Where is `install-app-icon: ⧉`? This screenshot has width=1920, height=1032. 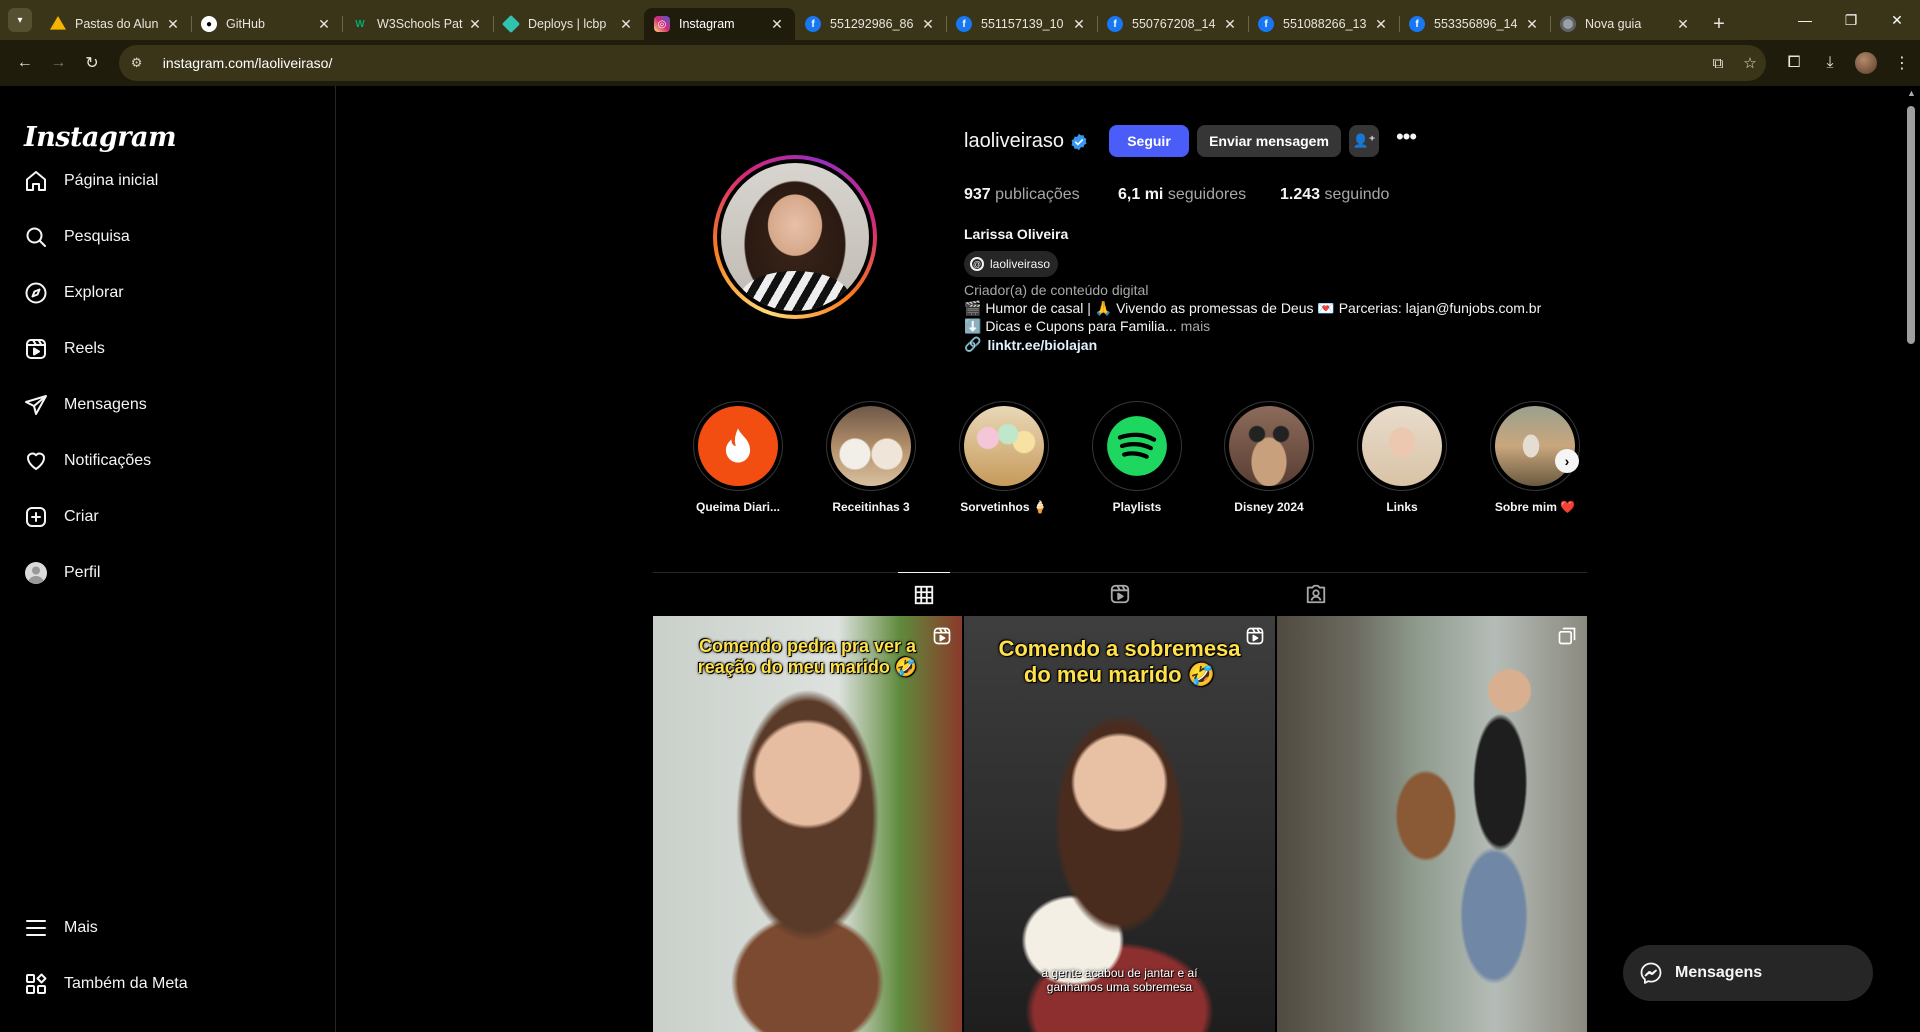
install-app-icon: ⧉ is located at coordinates (1718, 63).